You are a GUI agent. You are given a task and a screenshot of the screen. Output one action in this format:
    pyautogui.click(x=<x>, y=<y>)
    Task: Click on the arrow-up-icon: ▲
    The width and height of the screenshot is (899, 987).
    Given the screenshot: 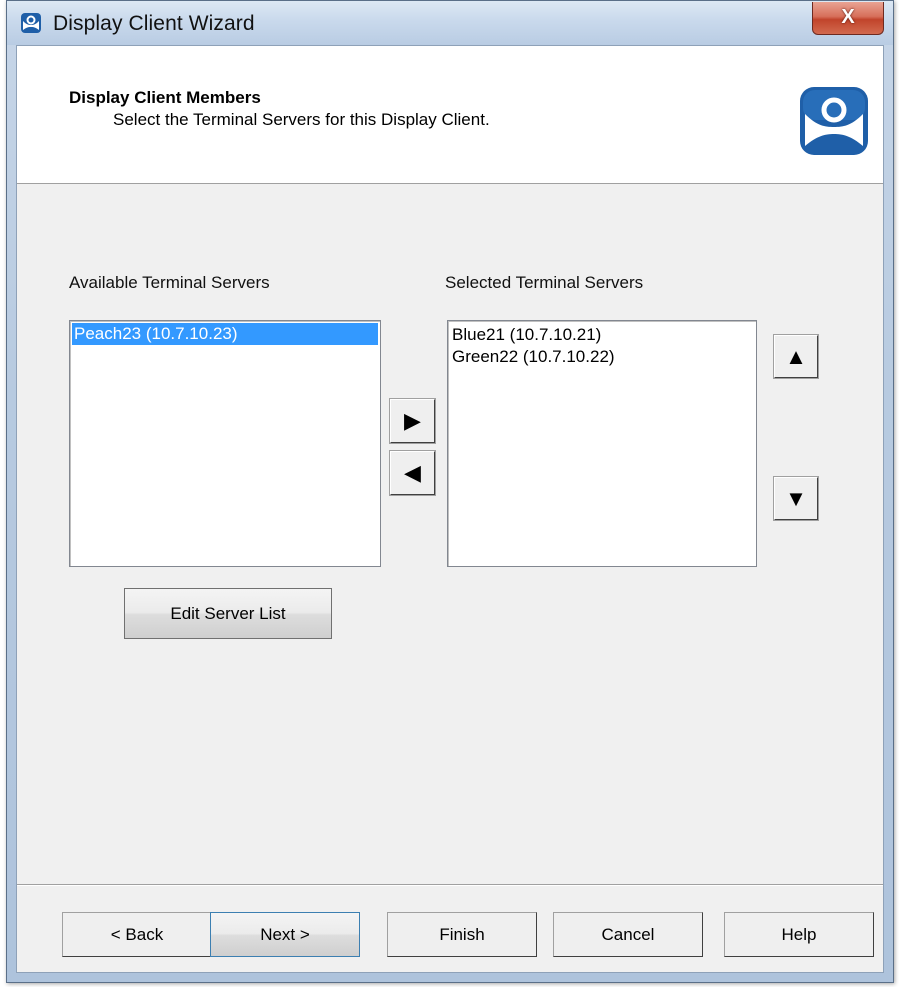 What is the action you would take?
    pyautogui.click(x=796, y=356)
    